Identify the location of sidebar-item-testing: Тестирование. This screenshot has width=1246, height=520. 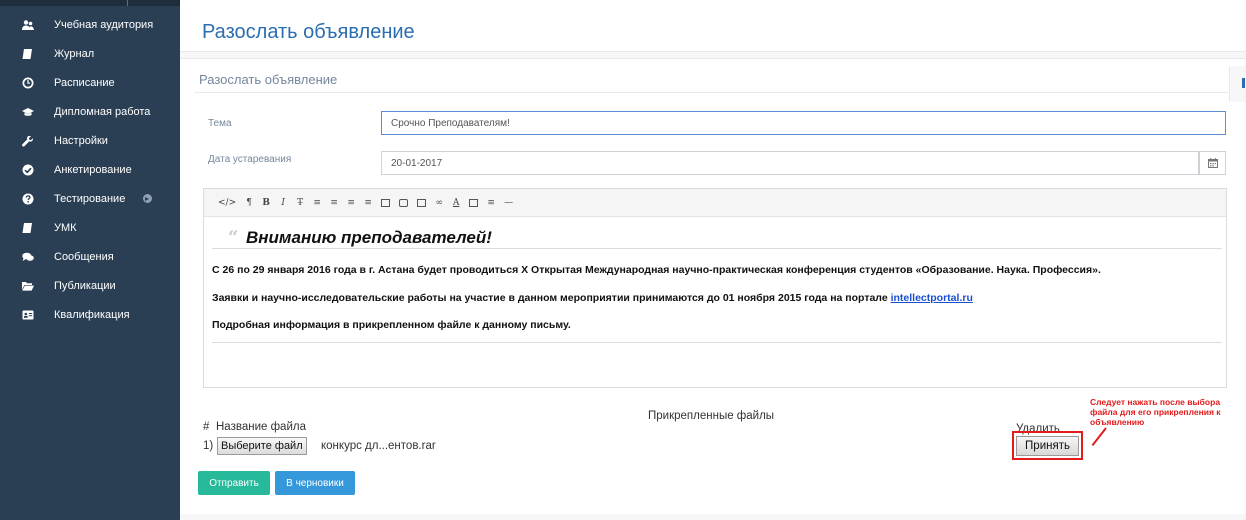
(90, 198).